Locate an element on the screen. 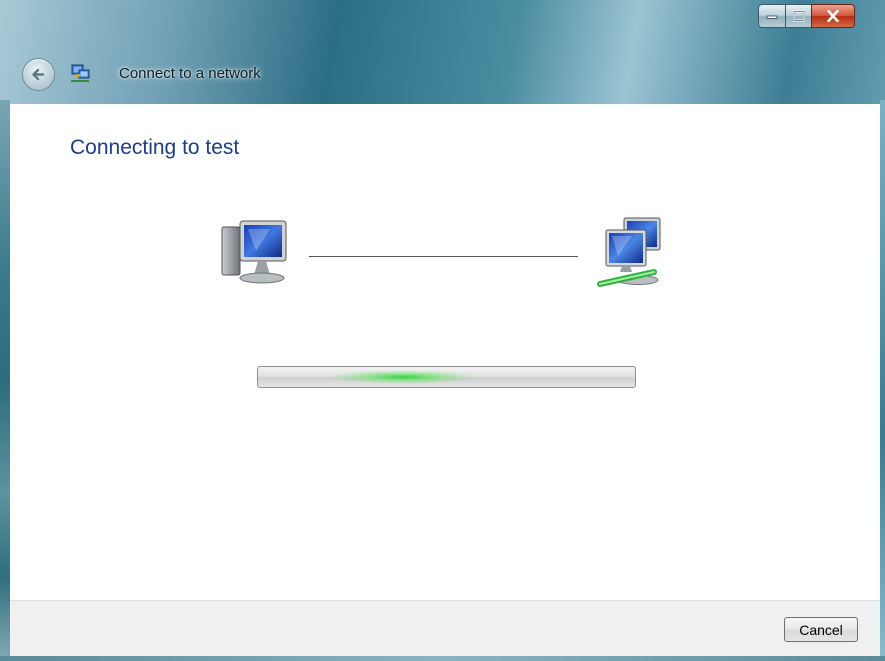 This screenshot has height=661, width=885. progress-marquee is located at coordinates (403, 377).